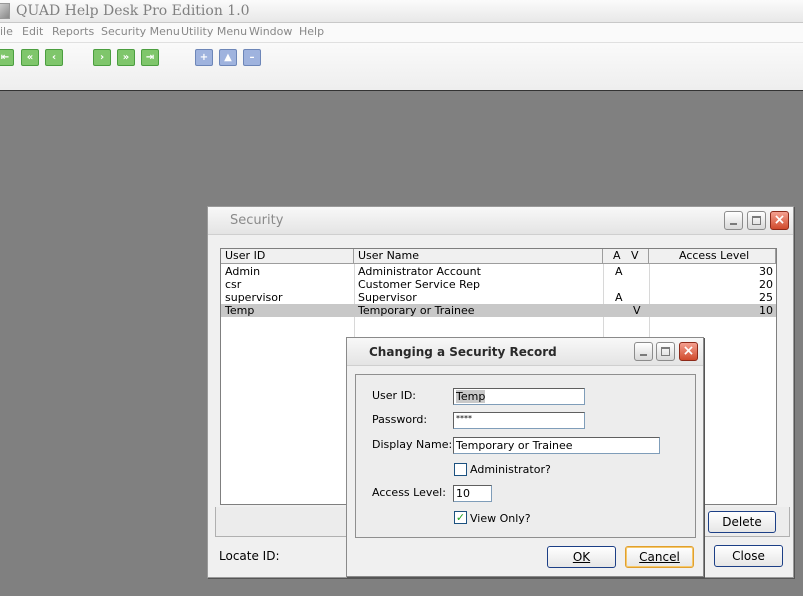  Describe the element at coordinates (401, 67) in the screenshot. I see `toolbar: ⇤ « ‹ › » ⇥ + ▲ –` at that location.